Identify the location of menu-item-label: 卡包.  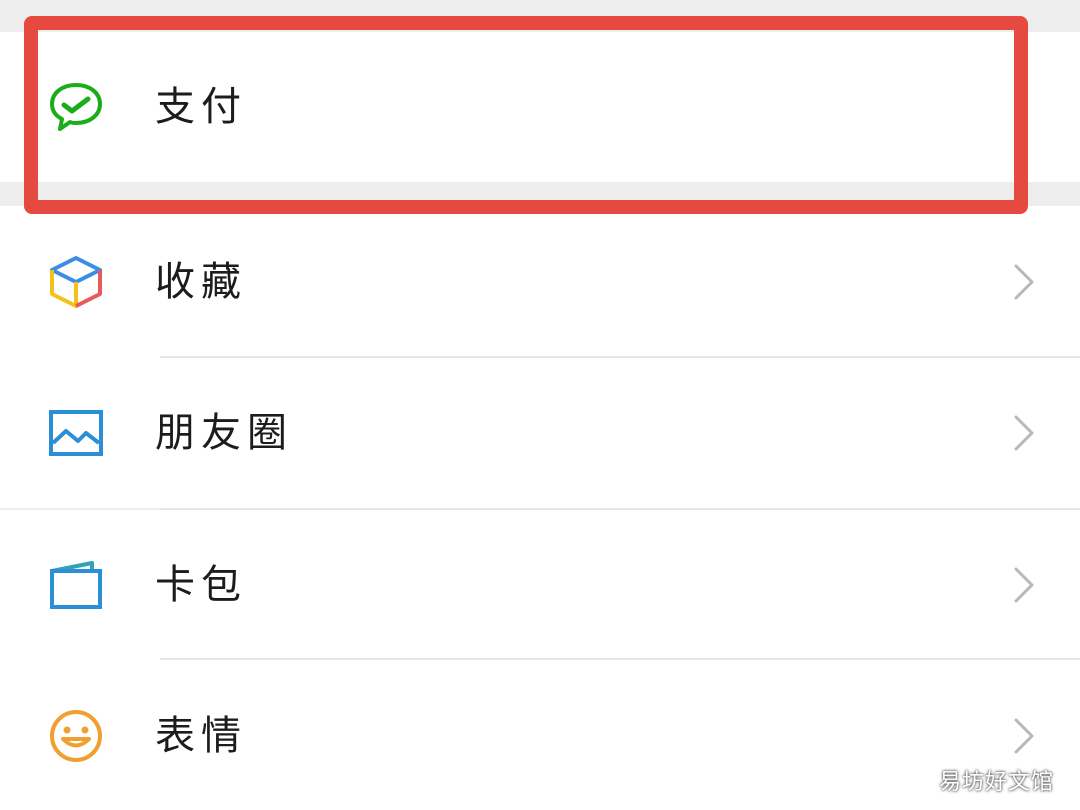
(201, 585).